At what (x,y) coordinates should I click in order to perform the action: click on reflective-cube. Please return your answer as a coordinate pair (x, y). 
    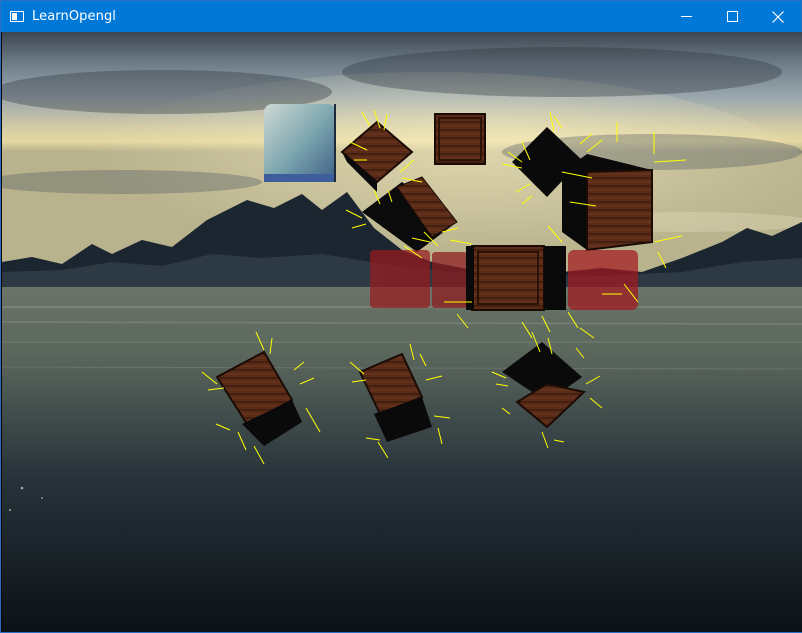
    Looking at the image, I should click on (300, 143).